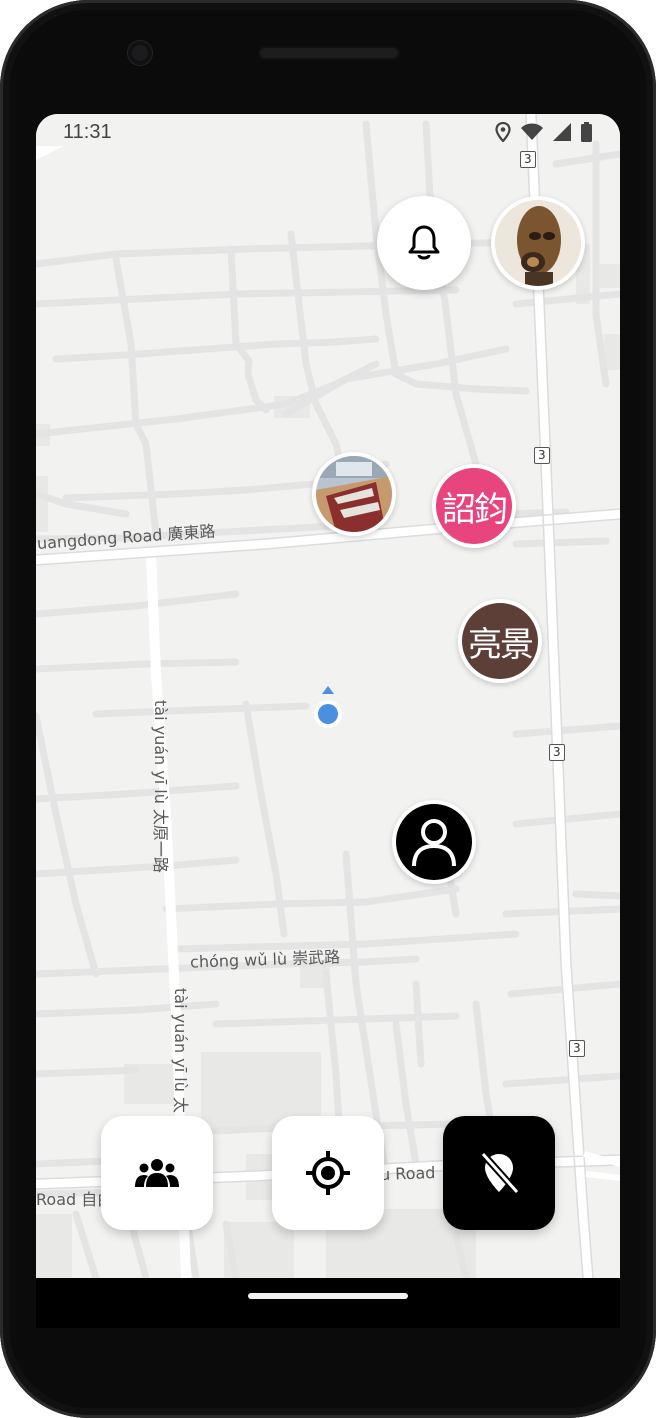  Describe the element at coordinates (160, 786) in the screenshot. I see `road-label-taiyuan-1: tài yuán yī lù 太原一路` at that location.